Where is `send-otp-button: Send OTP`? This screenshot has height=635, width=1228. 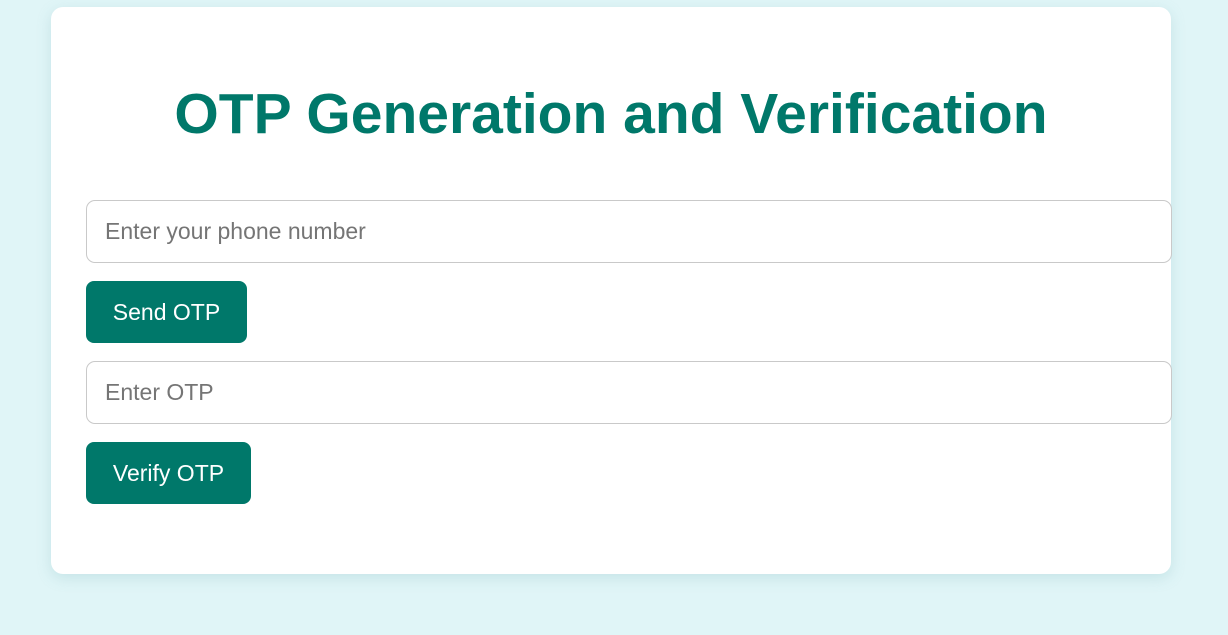 send-otp-button: Send OTP is located at coordinates (166, 312).